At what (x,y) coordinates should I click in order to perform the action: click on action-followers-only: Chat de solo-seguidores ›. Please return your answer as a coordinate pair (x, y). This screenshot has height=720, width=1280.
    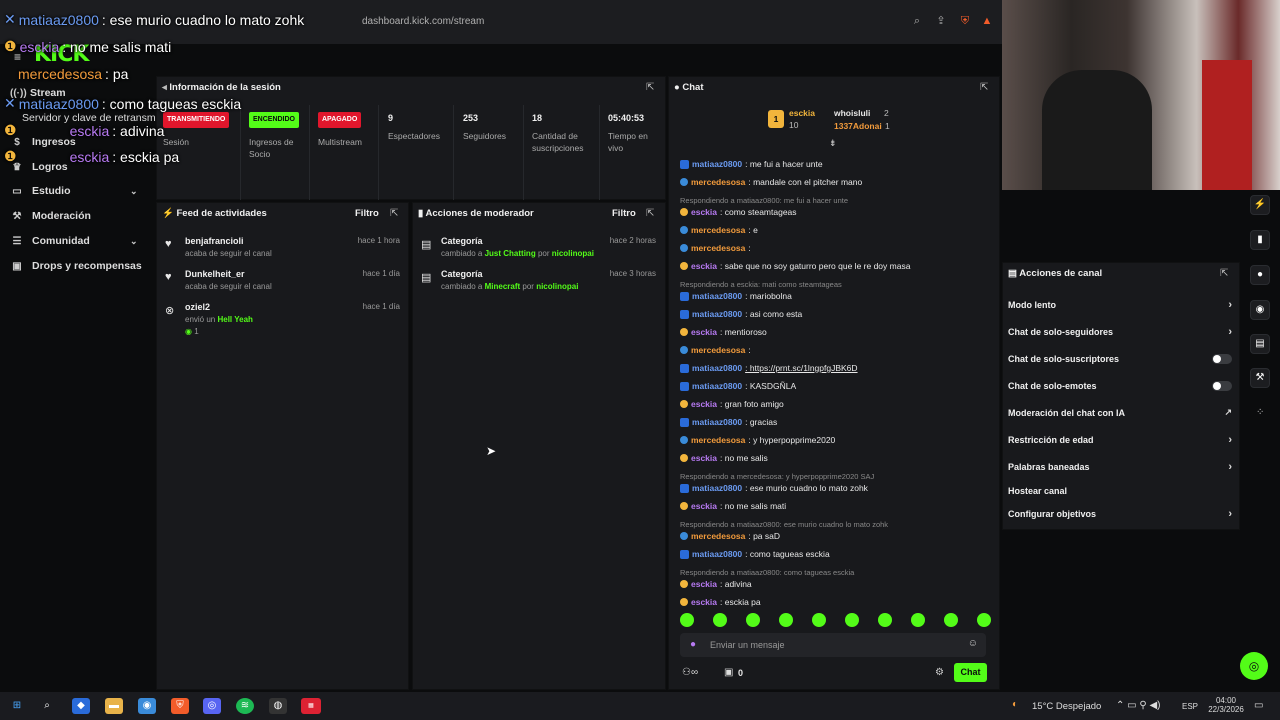
    Looking at the image, I should click on (1120, 332).